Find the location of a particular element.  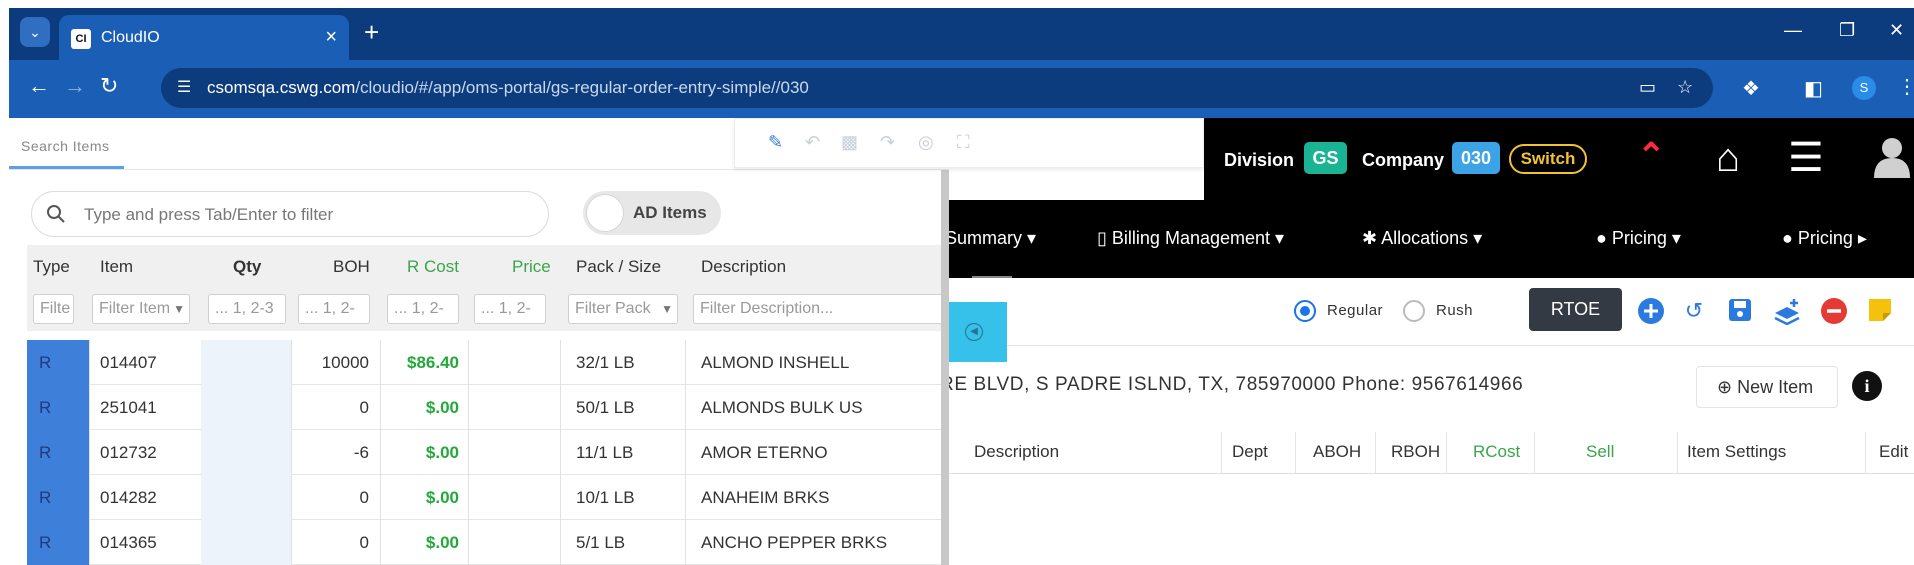

back-icon: ← is located at coordinates (39, 86).